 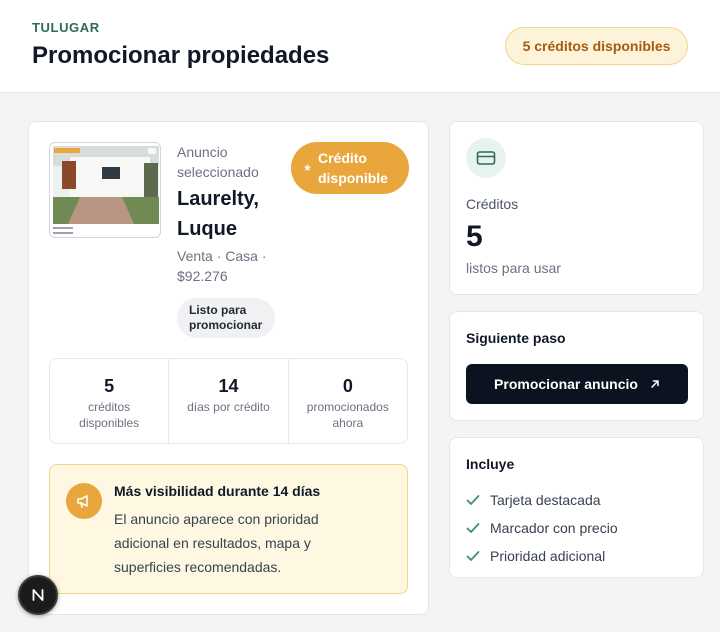 I want to click on next-step-card: Siguiente paso Promocionar anuncio, so click(x=576, y=366).